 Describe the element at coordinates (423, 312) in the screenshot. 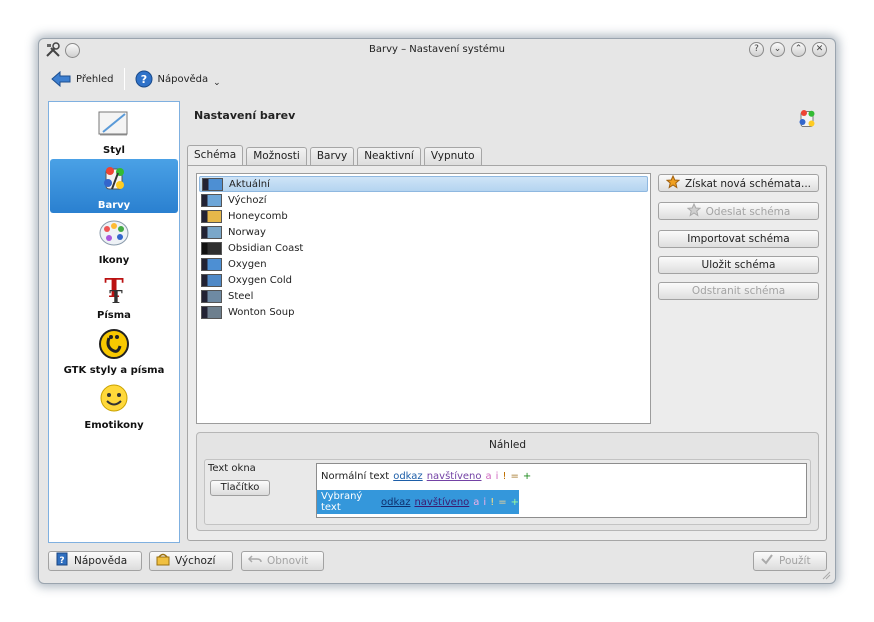

I see `list-item: Wonton Soup` at that location.